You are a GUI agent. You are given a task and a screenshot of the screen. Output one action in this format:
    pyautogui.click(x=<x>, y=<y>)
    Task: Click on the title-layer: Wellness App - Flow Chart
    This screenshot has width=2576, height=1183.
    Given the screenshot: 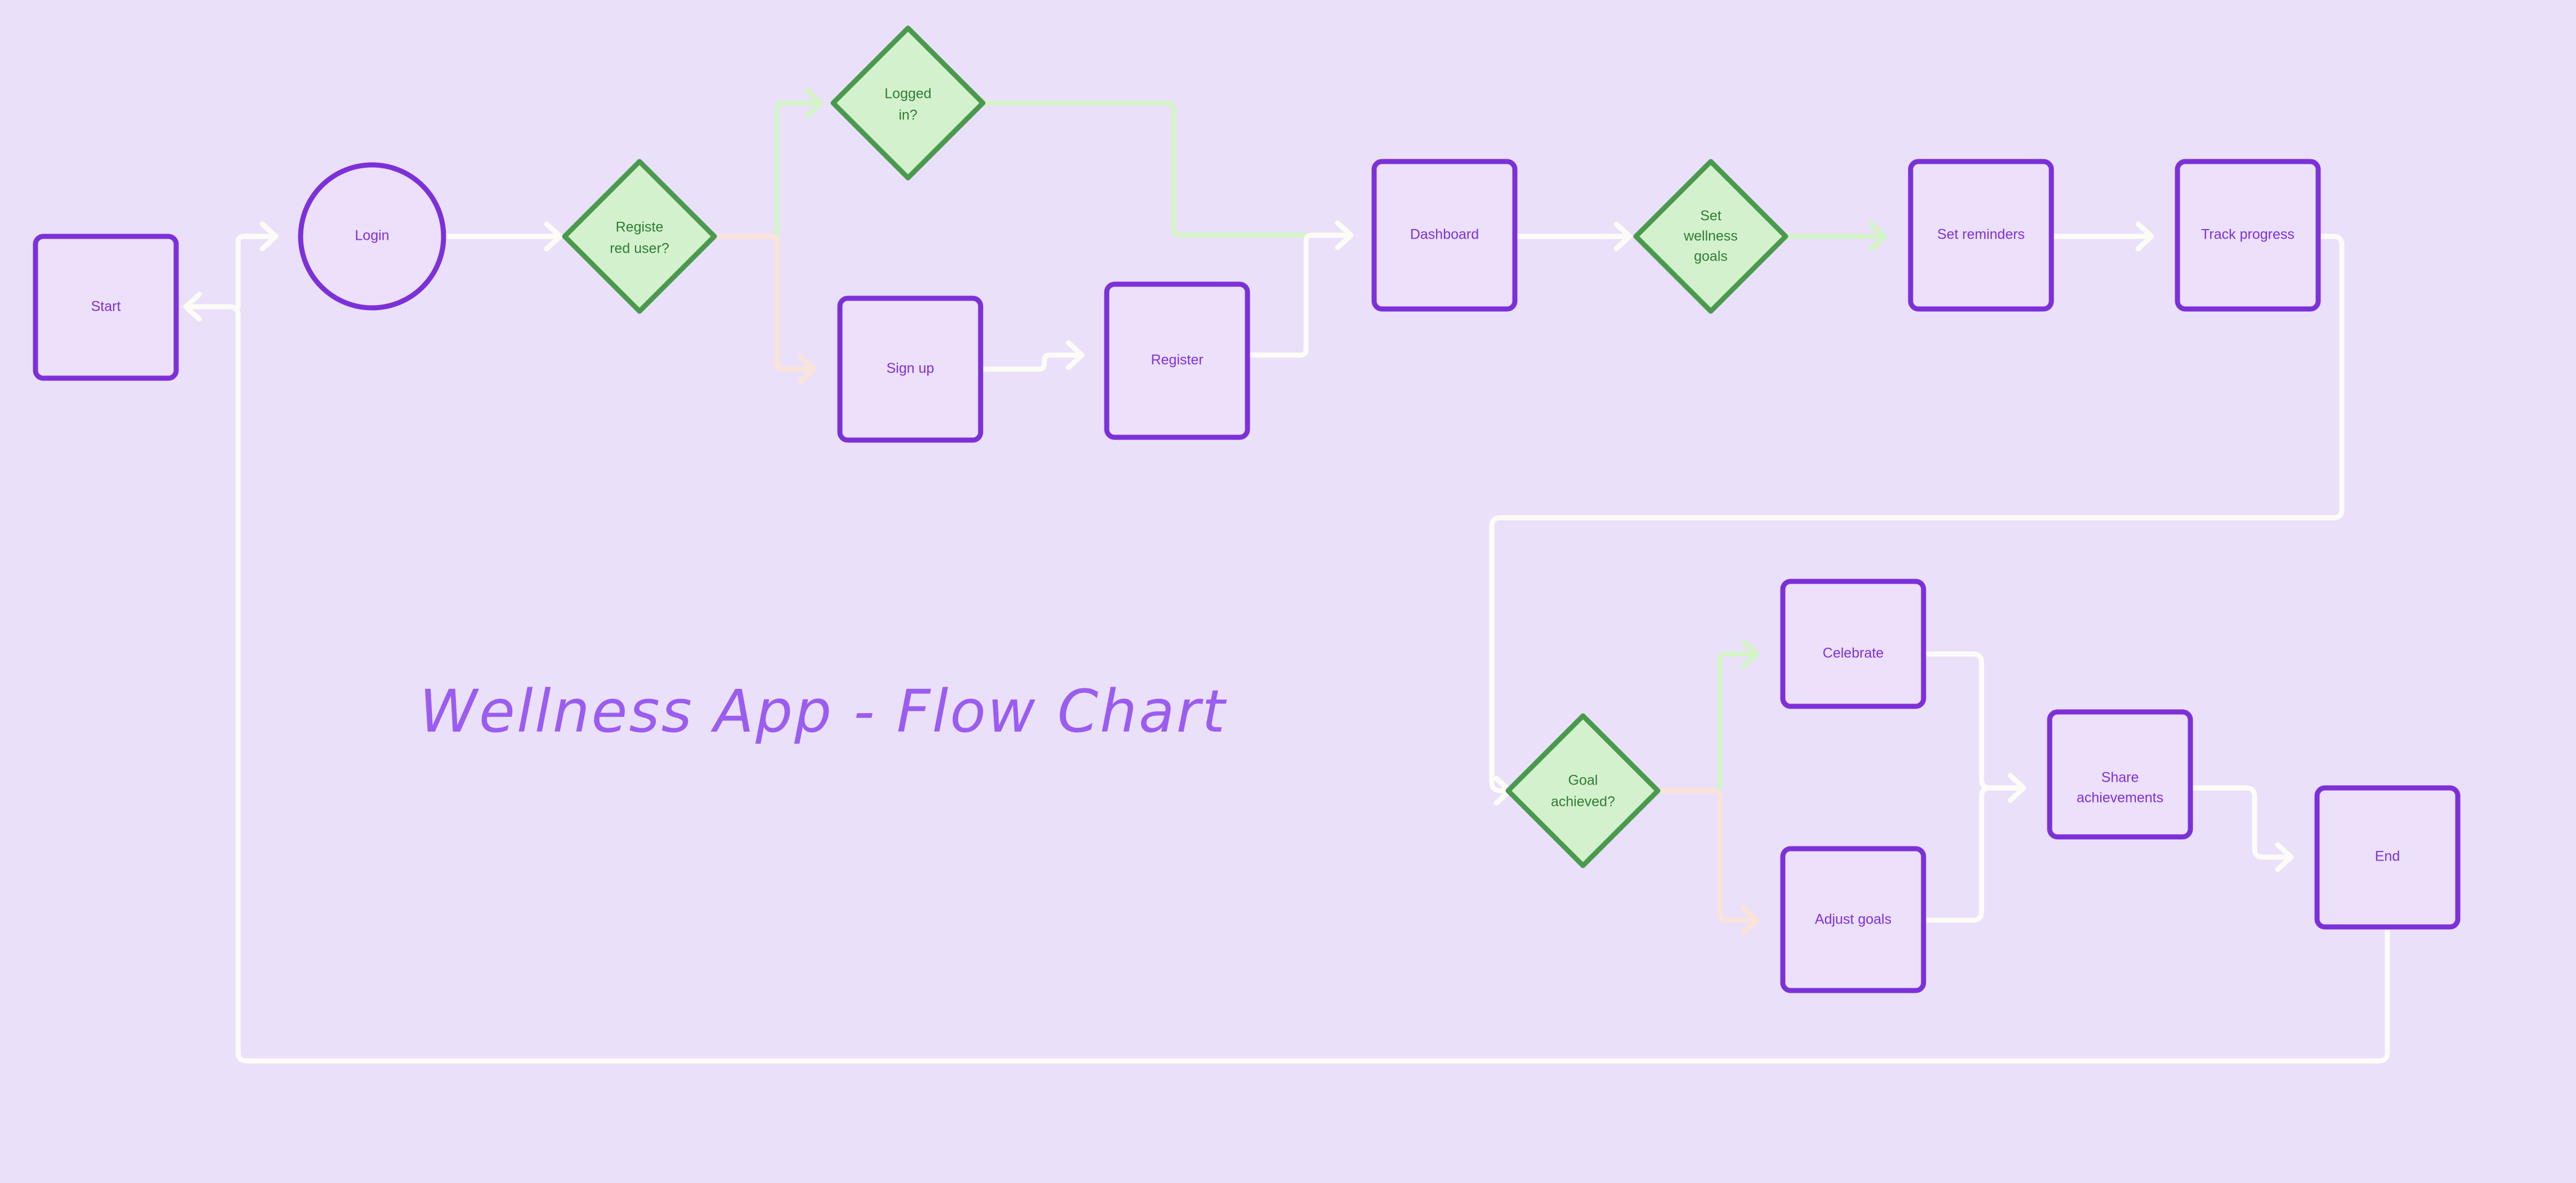 What is the action you would take?
    pyautogui.click(x=823, y=711)
    